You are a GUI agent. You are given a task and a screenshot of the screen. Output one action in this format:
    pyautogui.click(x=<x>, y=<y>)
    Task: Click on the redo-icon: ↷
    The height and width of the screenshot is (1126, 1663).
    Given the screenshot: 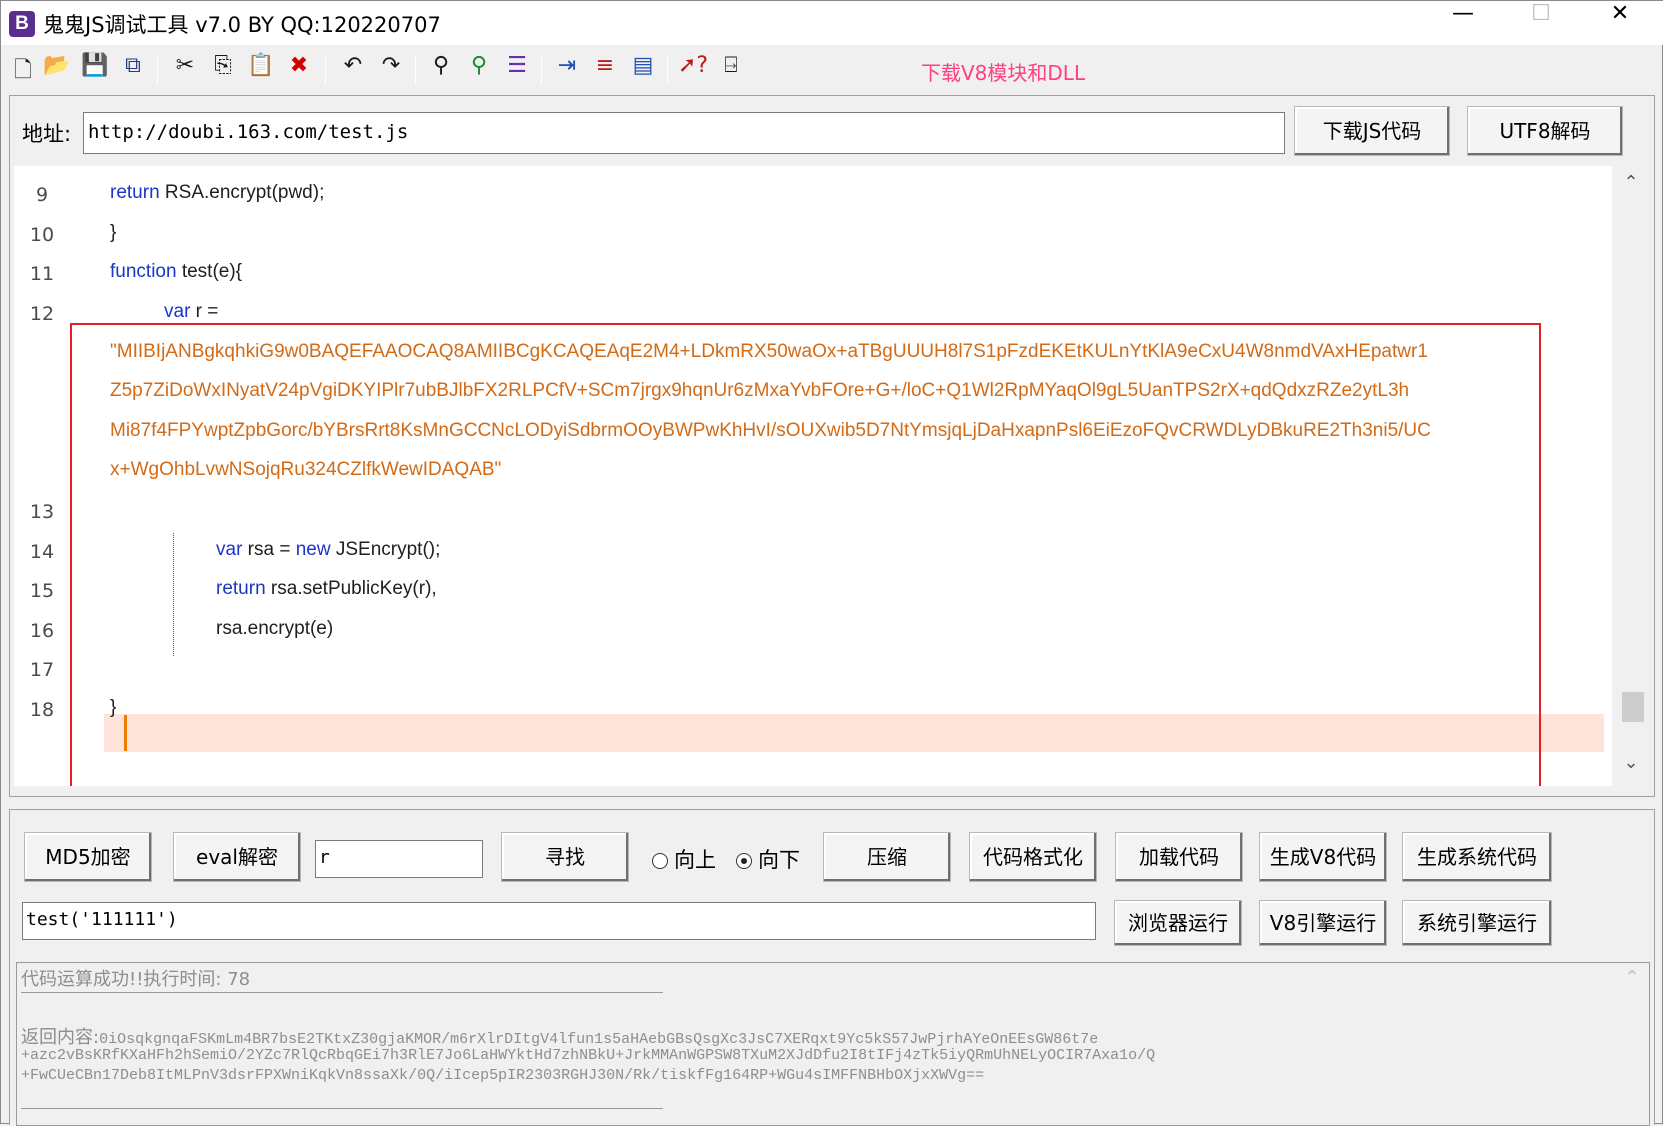 What is the action you would take?
    pyautogui.click(x=391, y=69)
    